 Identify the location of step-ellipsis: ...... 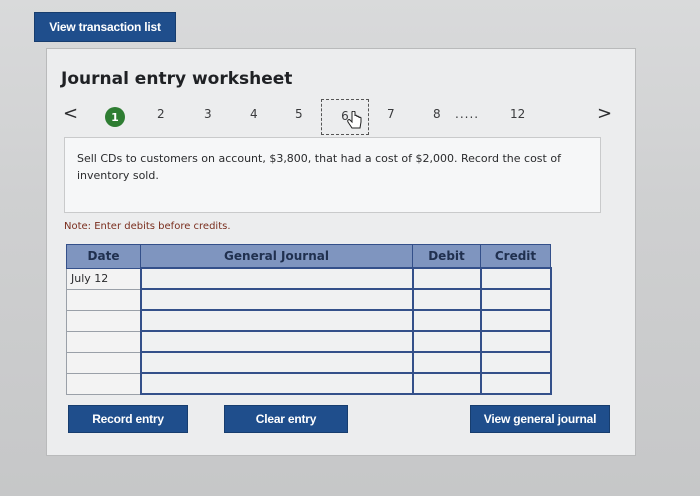
(467, 114).